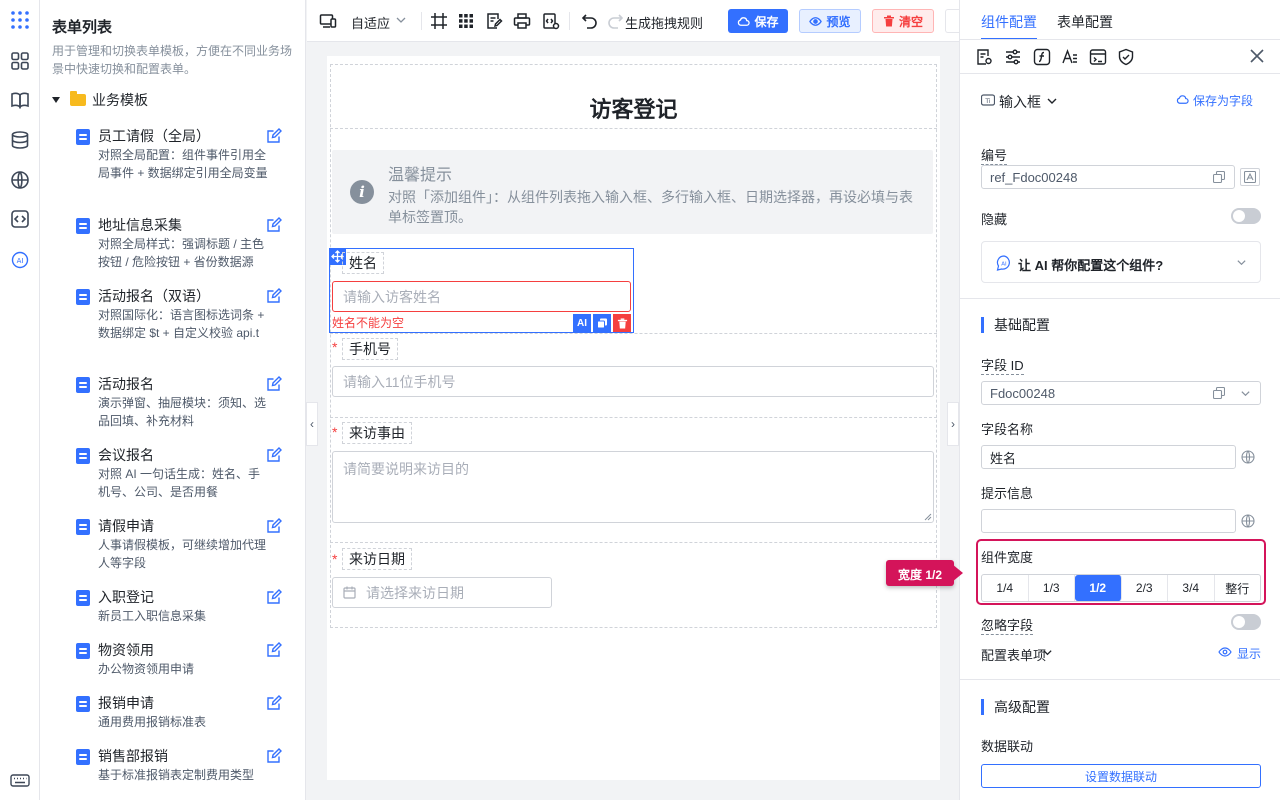  Describe the element at coordinates (830, 21) in the screenshot. I see `preview-button: 预览` at that location.